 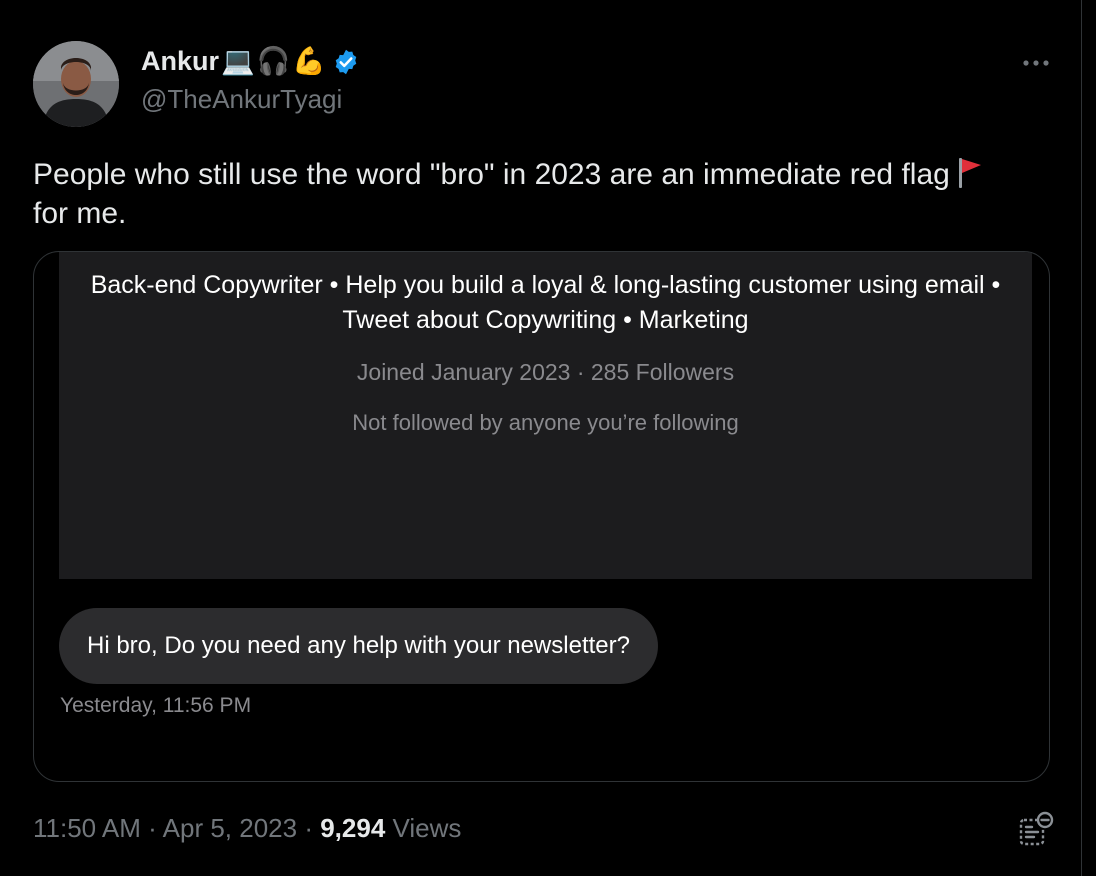 What do you see at coordinates (76, 84) in the screenshot?
I see `avatar` at bounding box center [76, 84].